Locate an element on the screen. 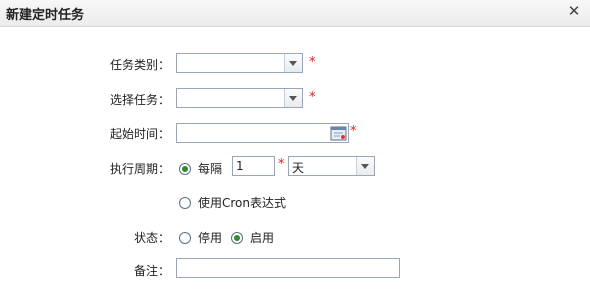 The width and height of the screenshot is (590, 292). radio-cron is located at coordinates (185, 203).